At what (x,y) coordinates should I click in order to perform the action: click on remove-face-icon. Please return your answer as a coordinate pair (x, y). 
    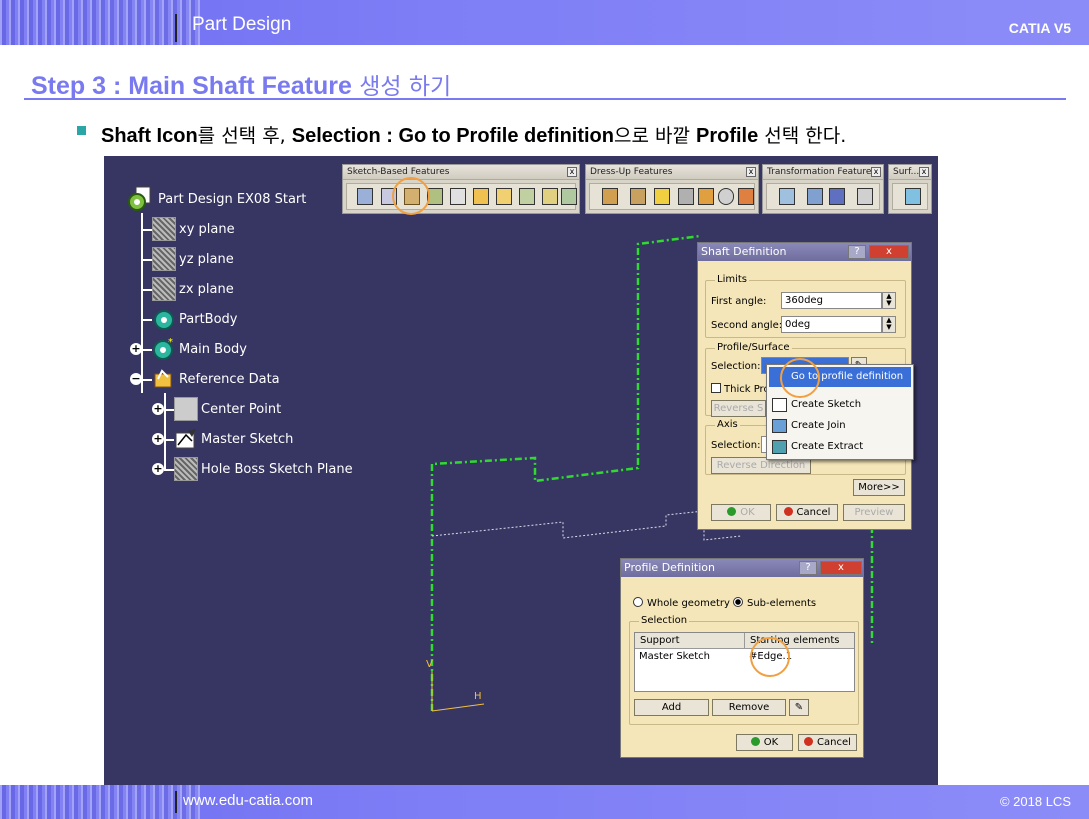
    Looking at the image, I should click on (746, 196).